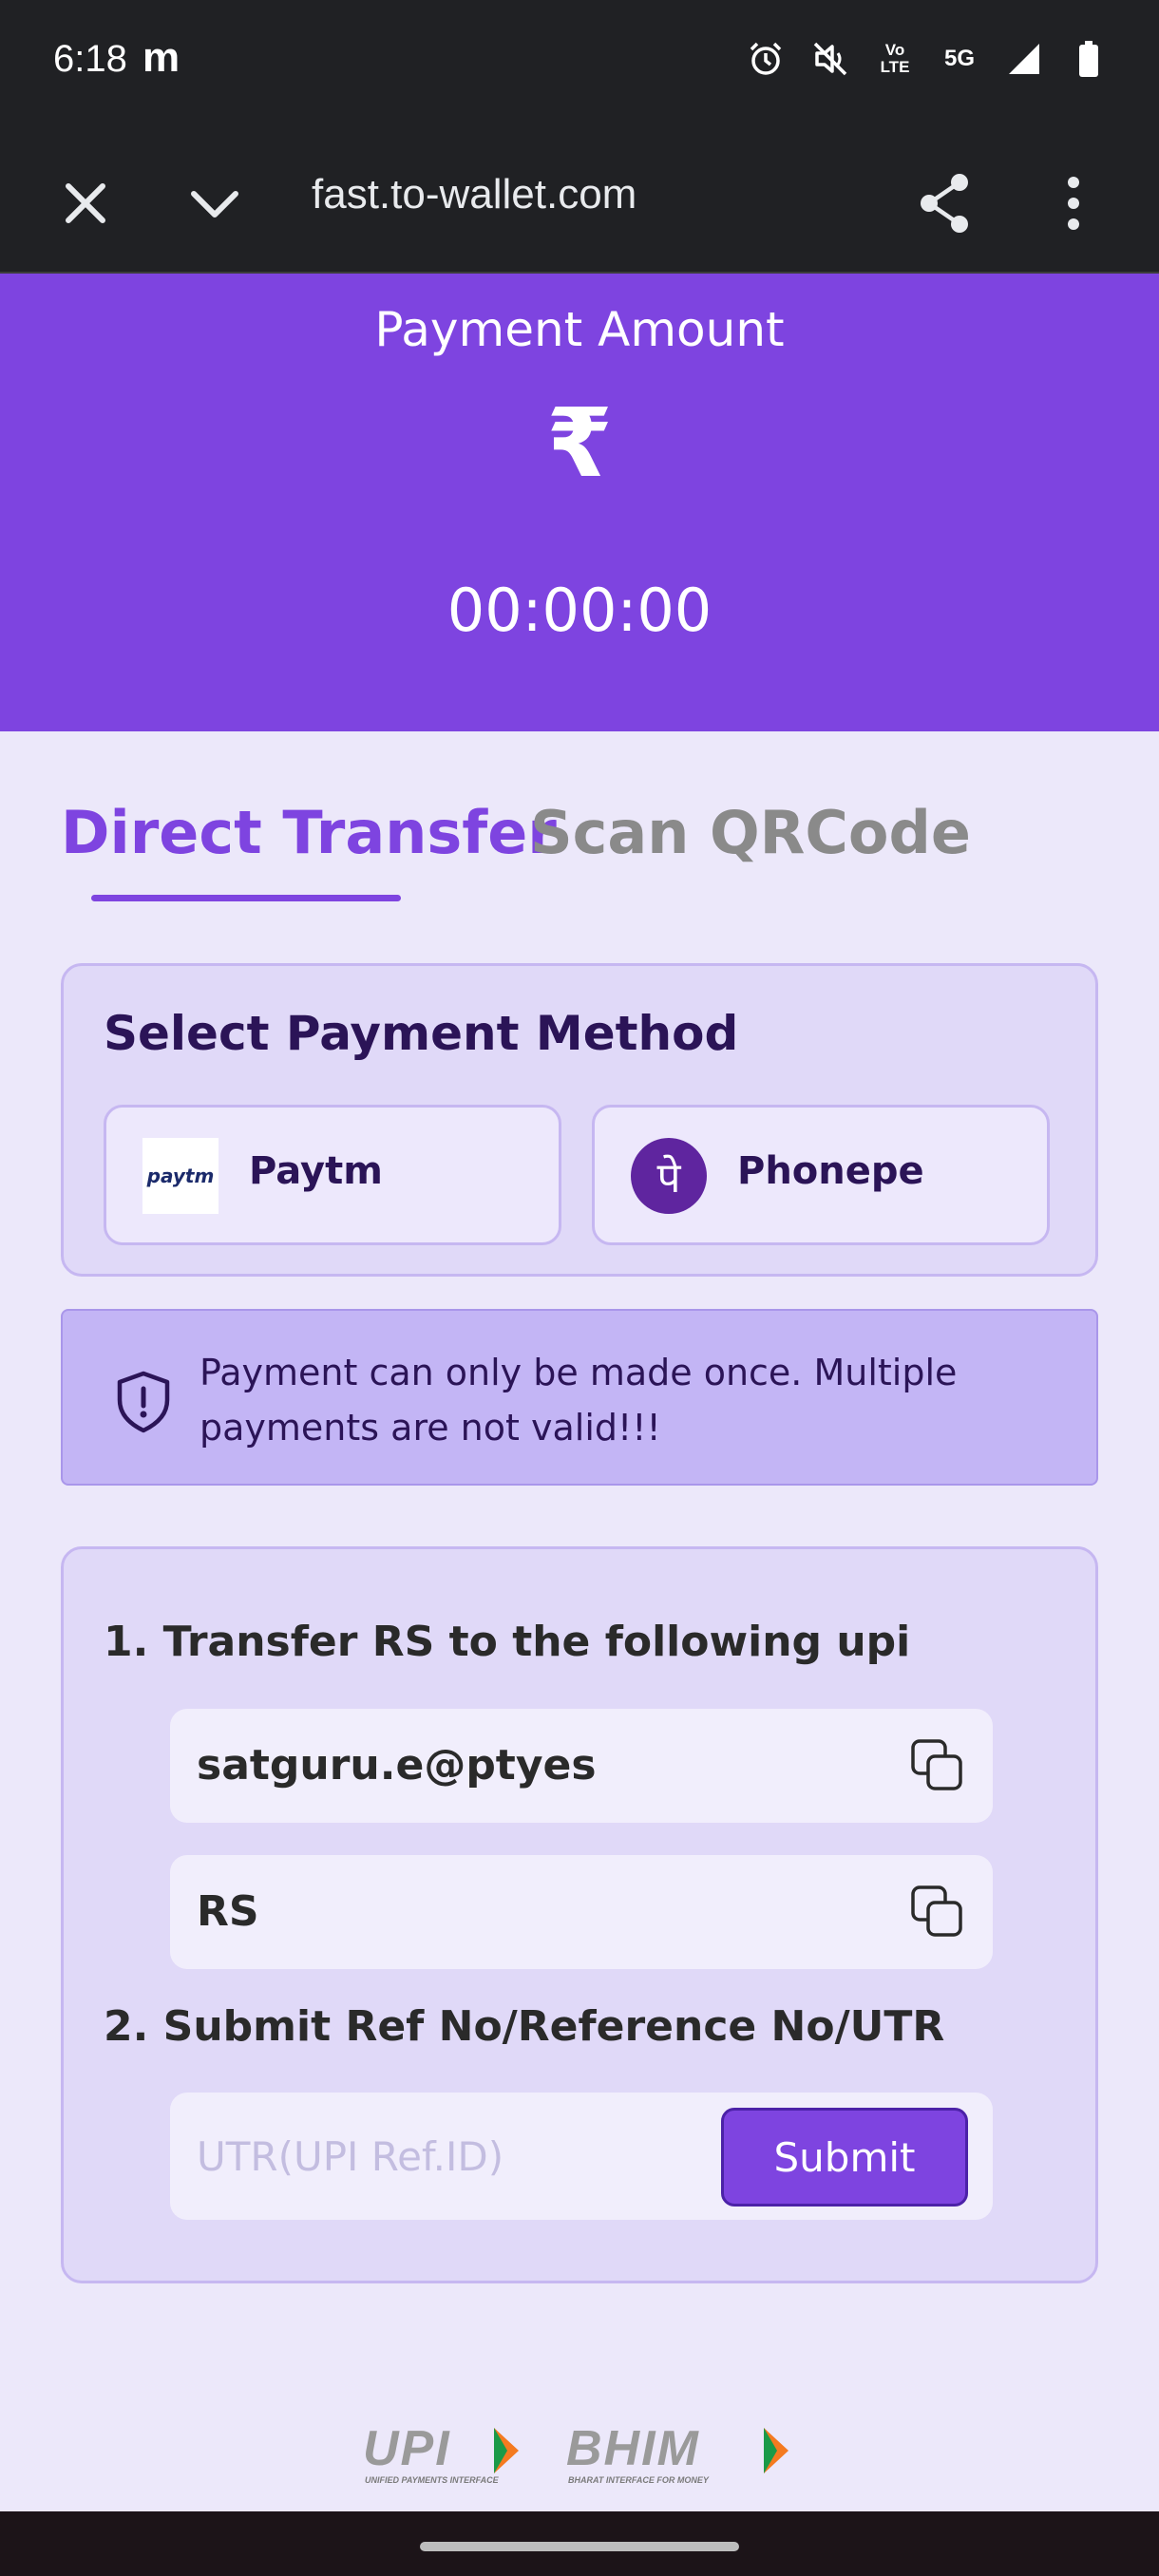  I want to click on payment-tabs: Direct Transfer Scan QRCode, so click(579, 826).